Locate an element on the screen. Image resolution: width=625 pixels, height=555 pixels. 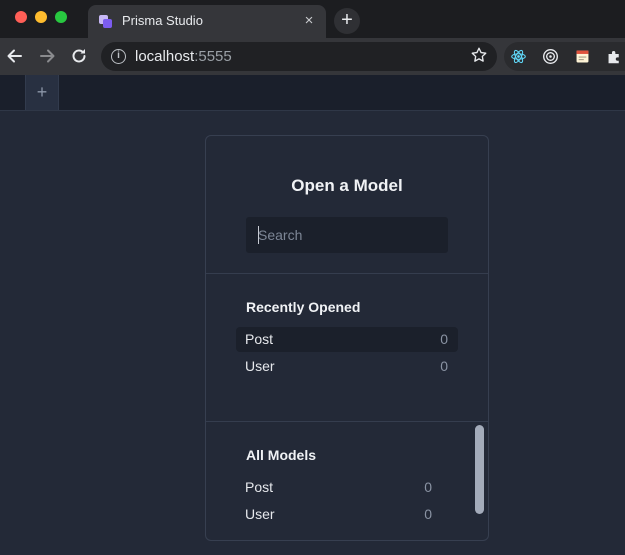
browser-tab: Prisma Studio × is located at coordinates (207, 21).